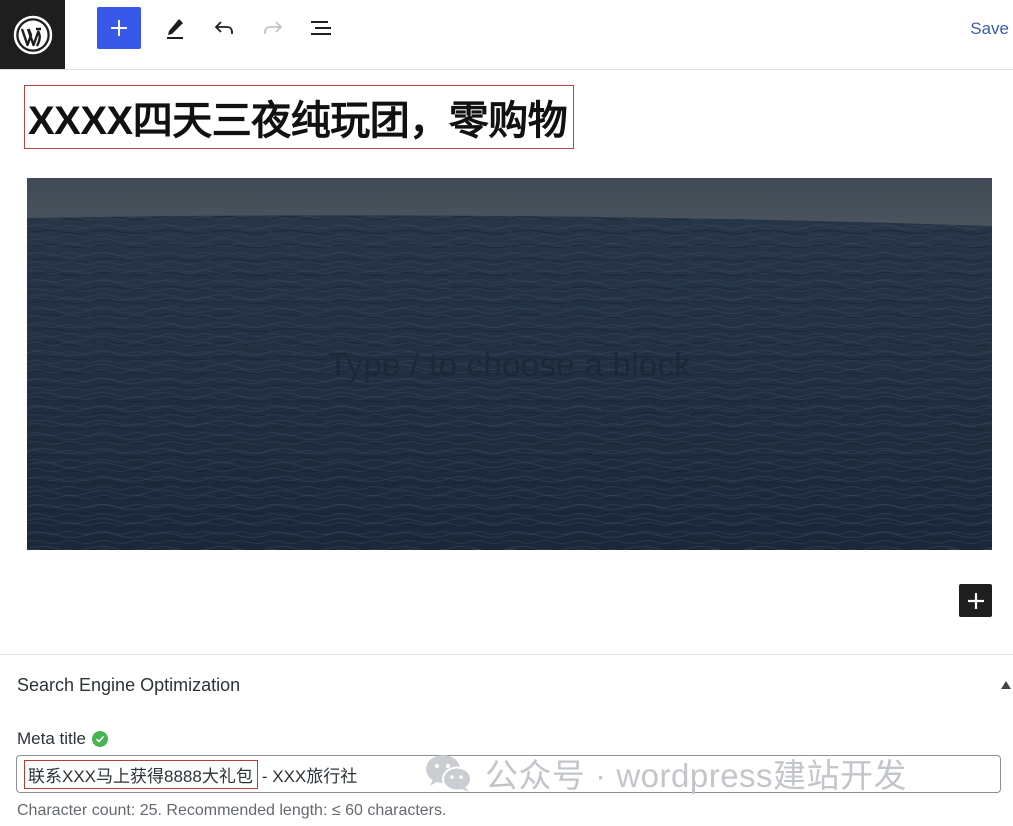  Describe the element at coordinates (309, 776) in the screenshot. I see `meta-title-suffix: - XXX旅行社` at that location.